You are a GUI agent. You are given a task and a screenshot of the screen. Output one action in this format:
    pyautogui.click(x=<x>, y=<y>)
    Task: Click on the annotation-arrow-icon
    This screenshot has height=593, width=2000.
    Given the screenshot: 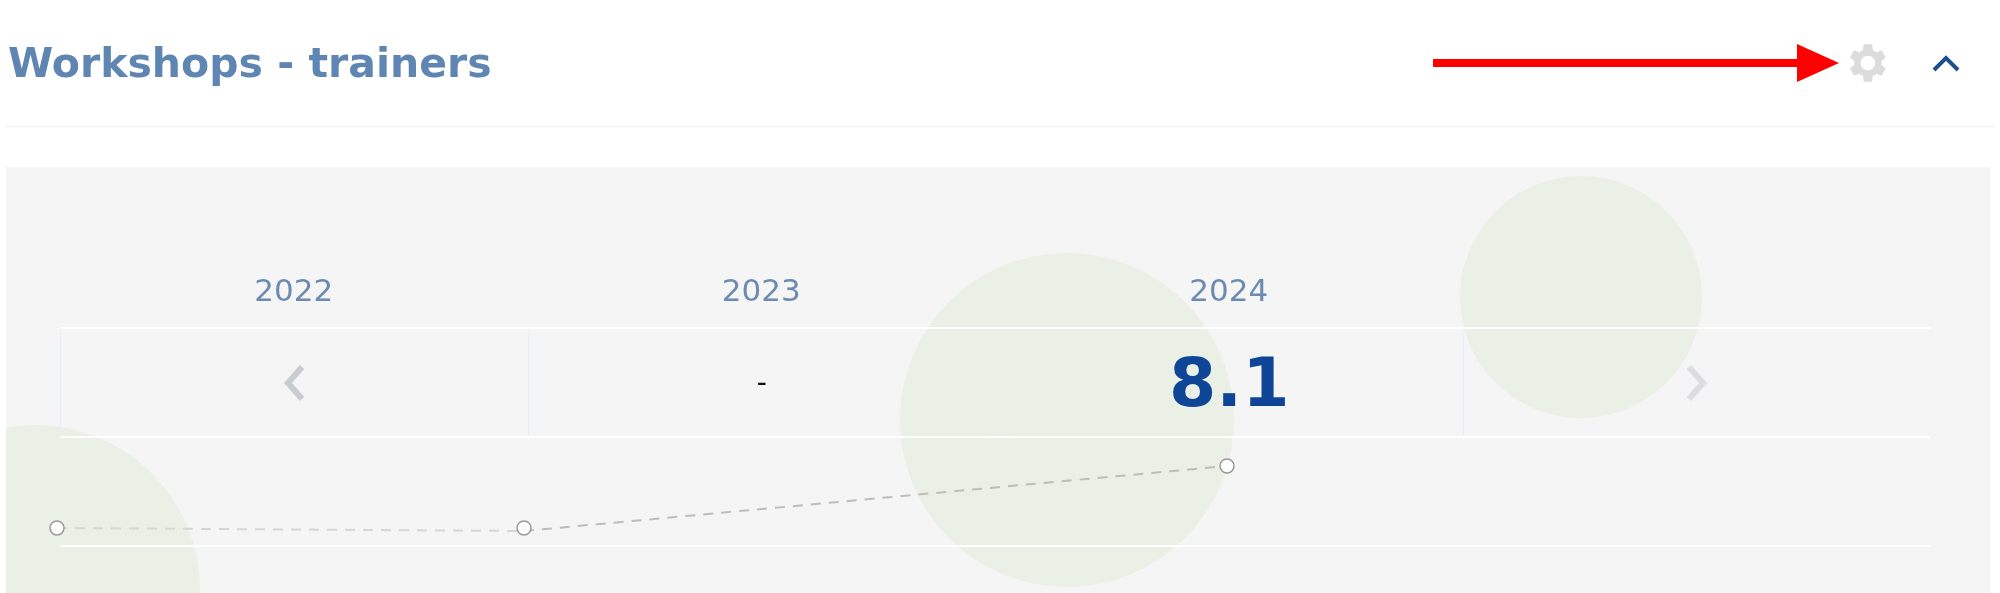 What is the action you would take?
    pyautogui.click(x=1636, y=63)
    